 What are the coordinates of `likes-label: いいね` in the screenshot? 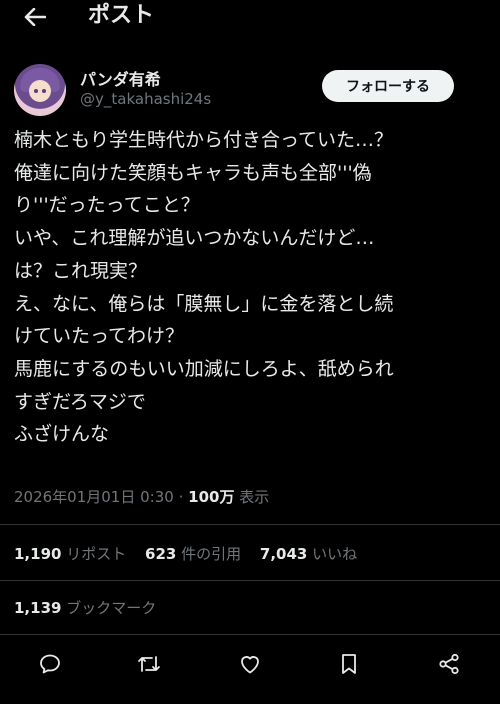 It's located at (335, 554).